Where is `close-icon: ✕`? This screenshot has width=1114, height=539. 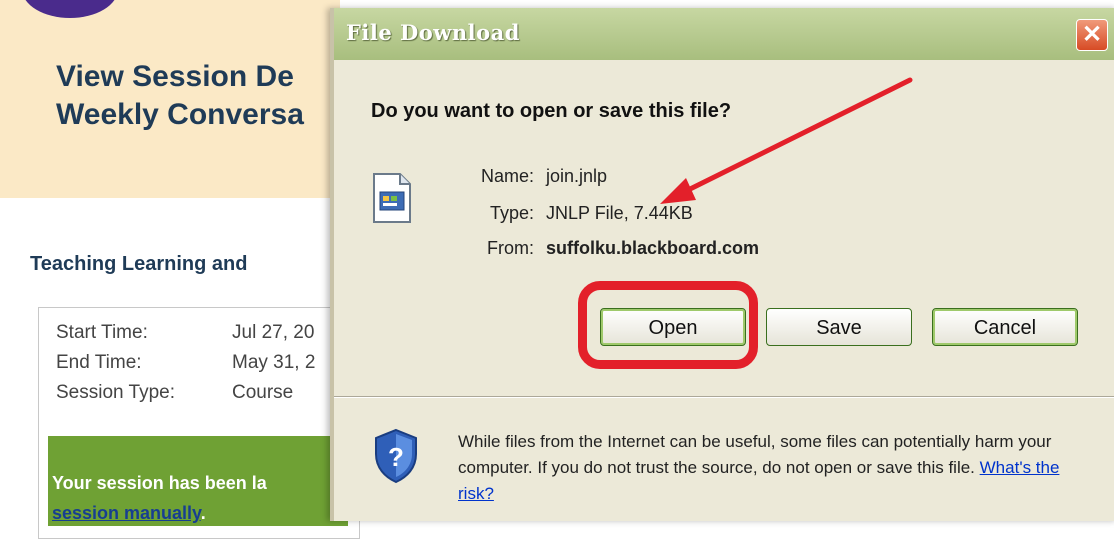
close-icon: ✕ is located at coordinates (1092, 34).